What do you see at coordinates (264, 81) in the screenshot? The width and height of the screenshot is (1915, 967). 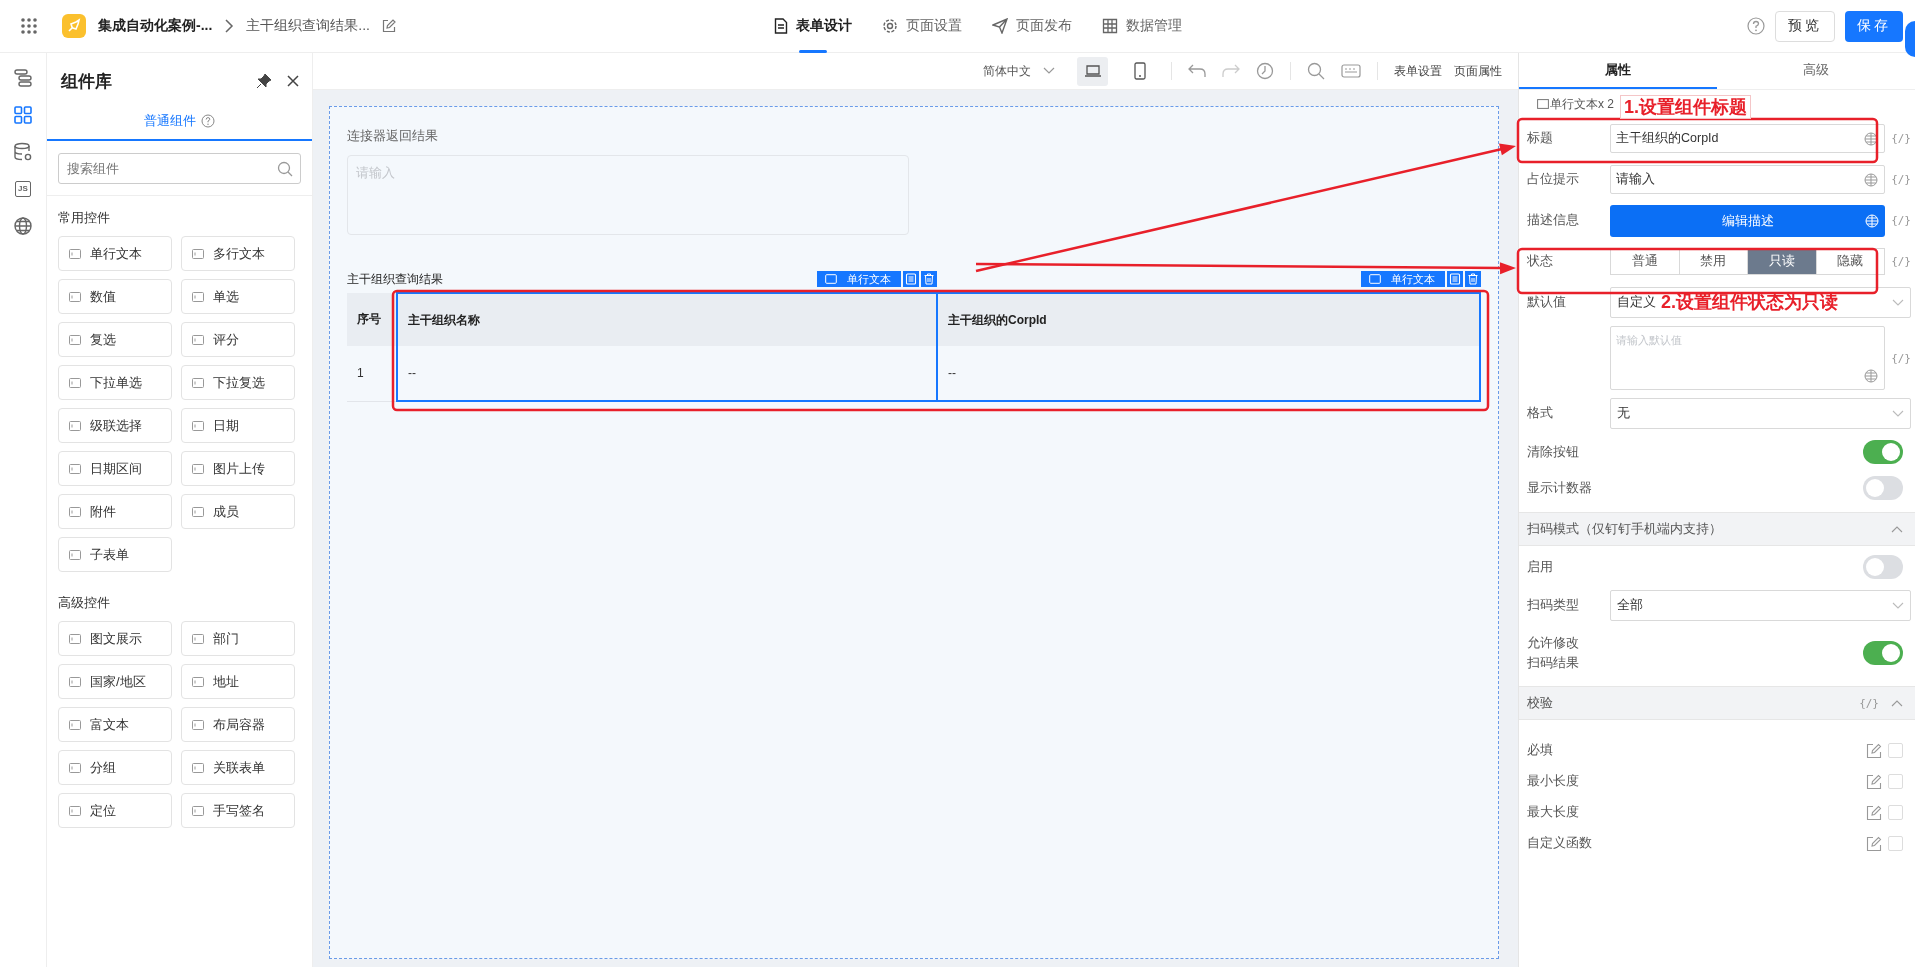 I see `pin-icon` at bounding box center [264, 81].